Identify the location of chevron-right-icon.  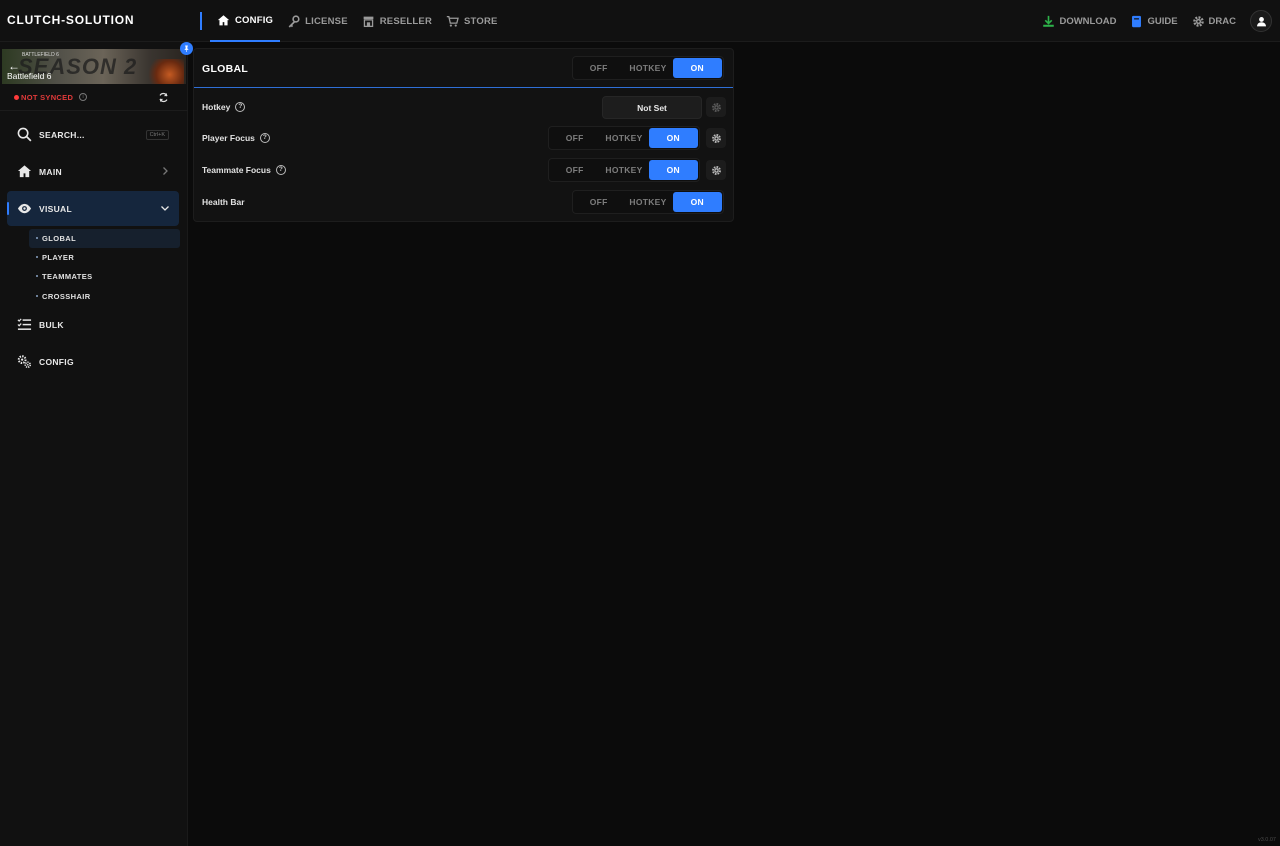
(165, 171).